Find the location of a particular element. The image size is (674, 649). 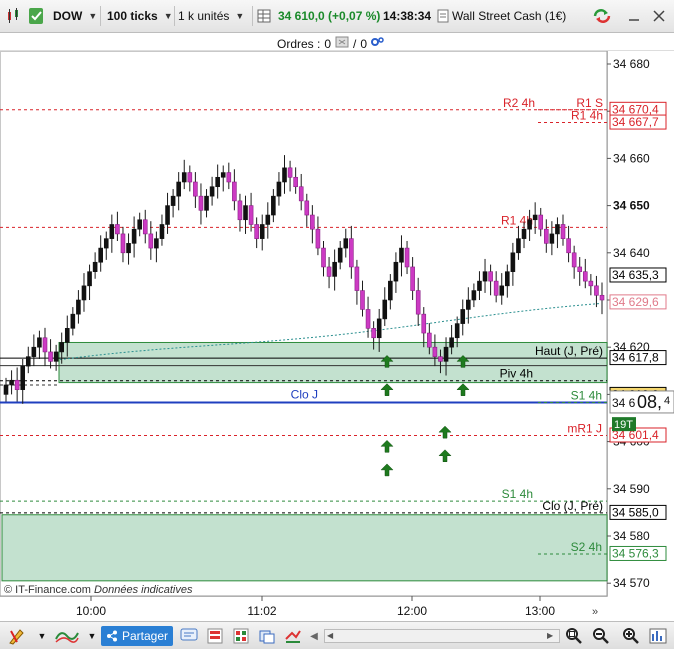

zoom-out-icon is located at coordinates (601, 636).